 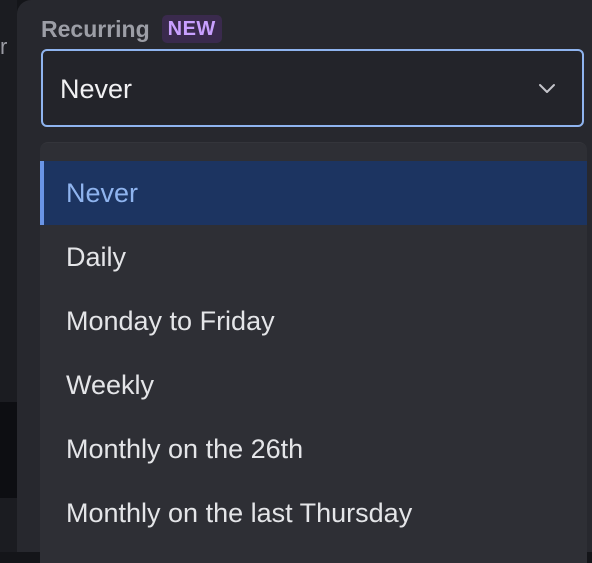 What do you see at coordinates (313, 193) in the screenshot?
I see `option-never: Never` at bounding box center [313, 193].